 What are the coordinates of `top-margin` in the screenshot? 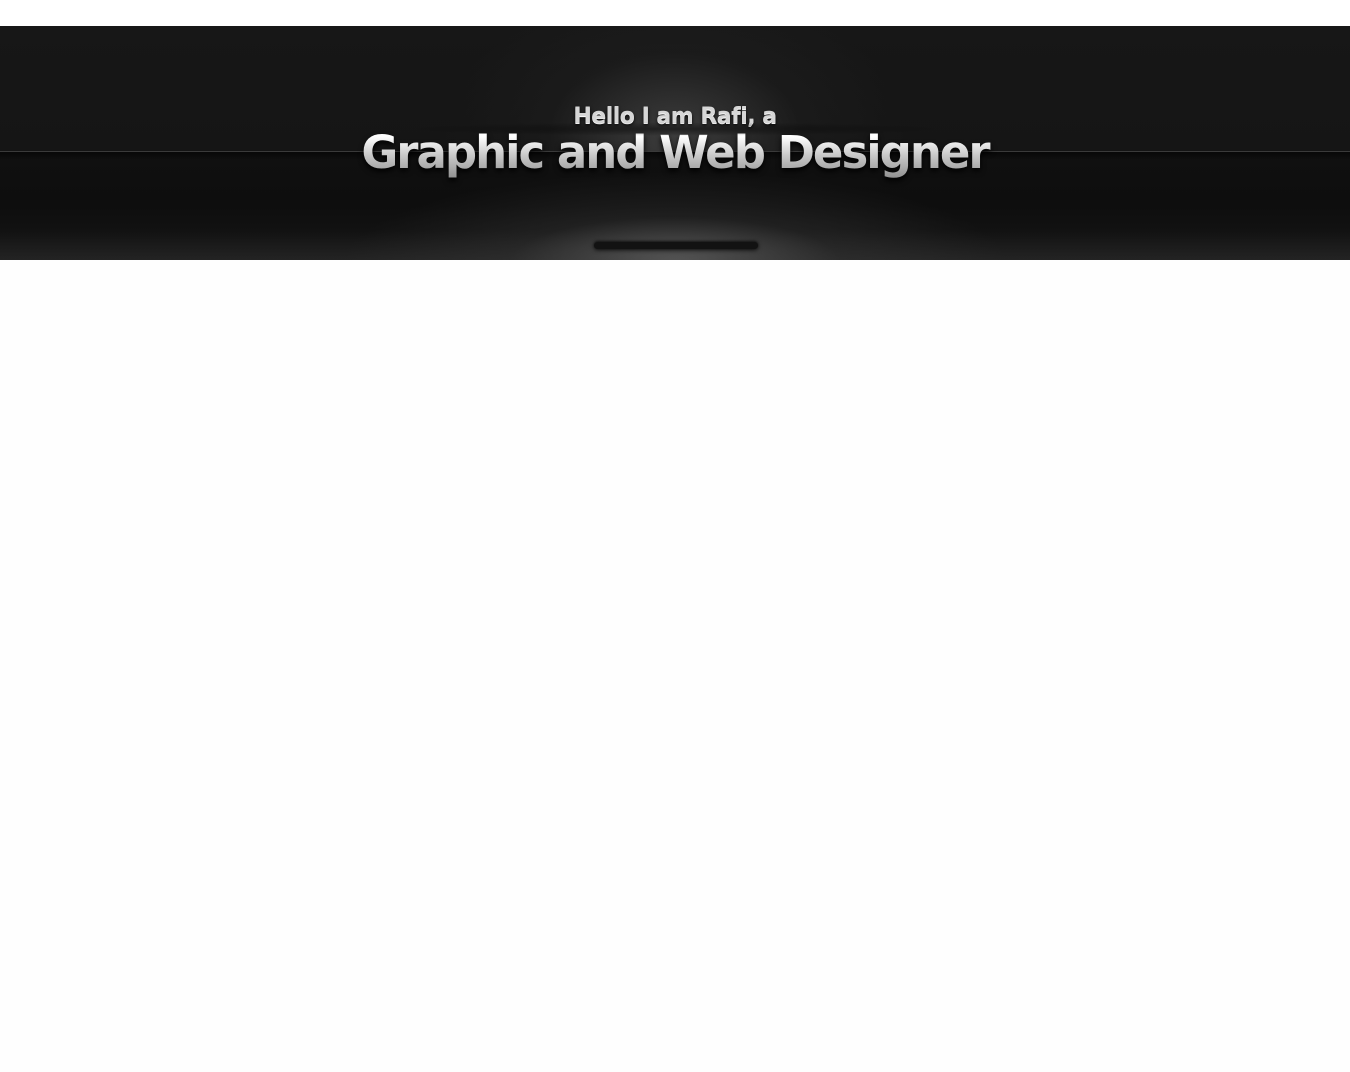 It's located at (675, 13).